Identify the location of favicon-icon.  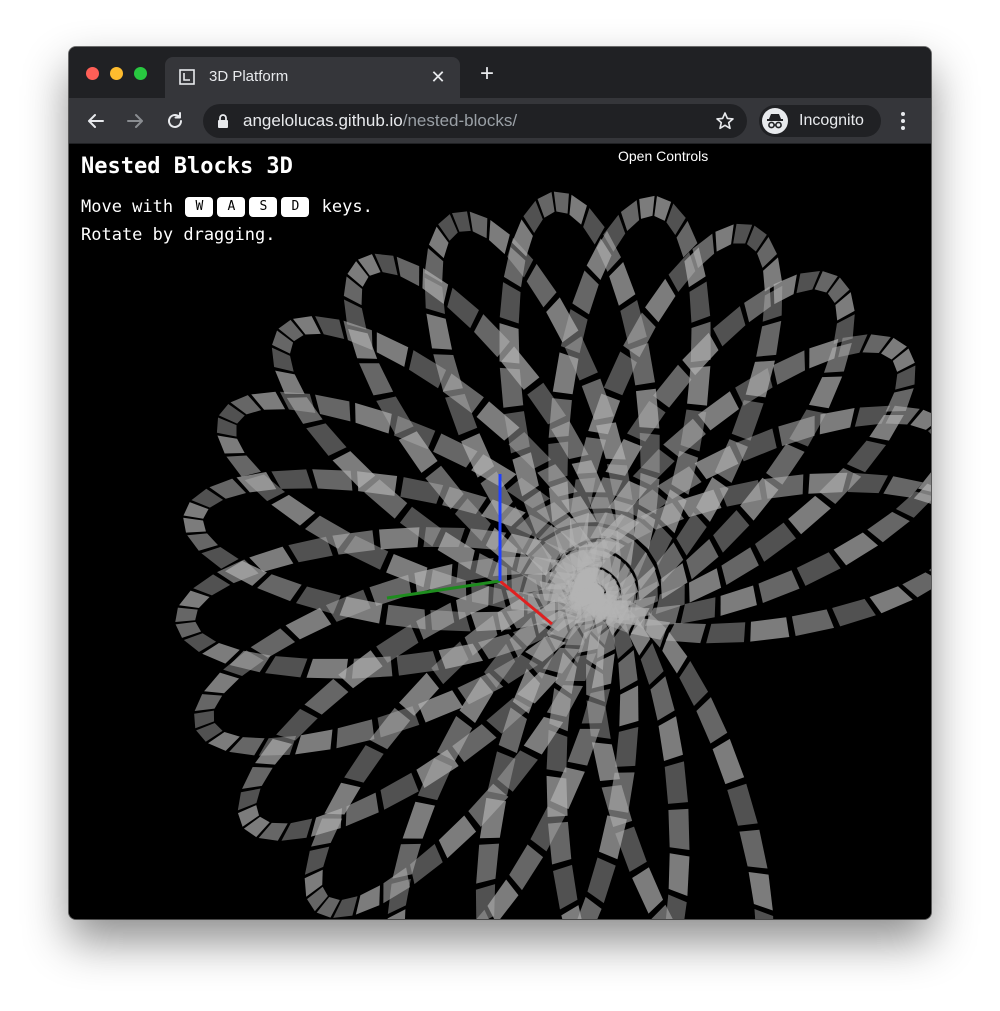
(187, 77).